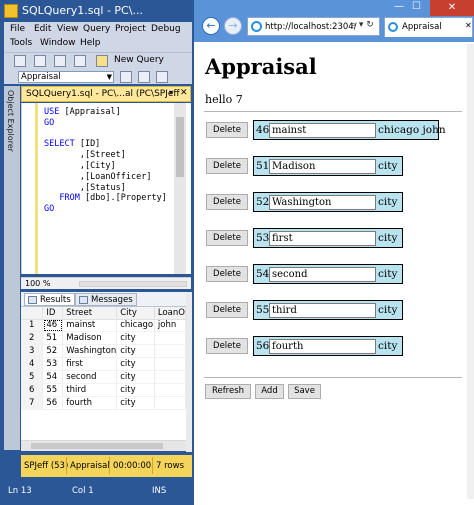  Describe the element at coordinates (322, 274) in the screenshot. I see `street-input: second` at that location.